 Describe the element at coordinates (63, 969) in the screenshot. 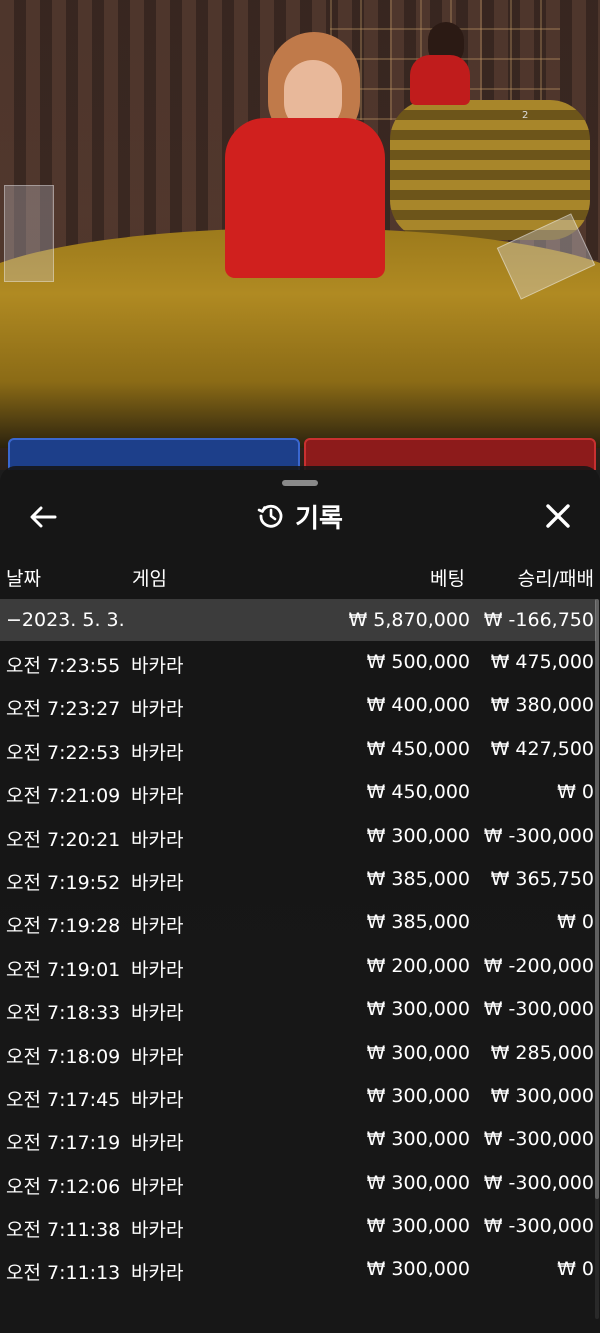

I see `row-time: 오전 7:19:01` at that location.